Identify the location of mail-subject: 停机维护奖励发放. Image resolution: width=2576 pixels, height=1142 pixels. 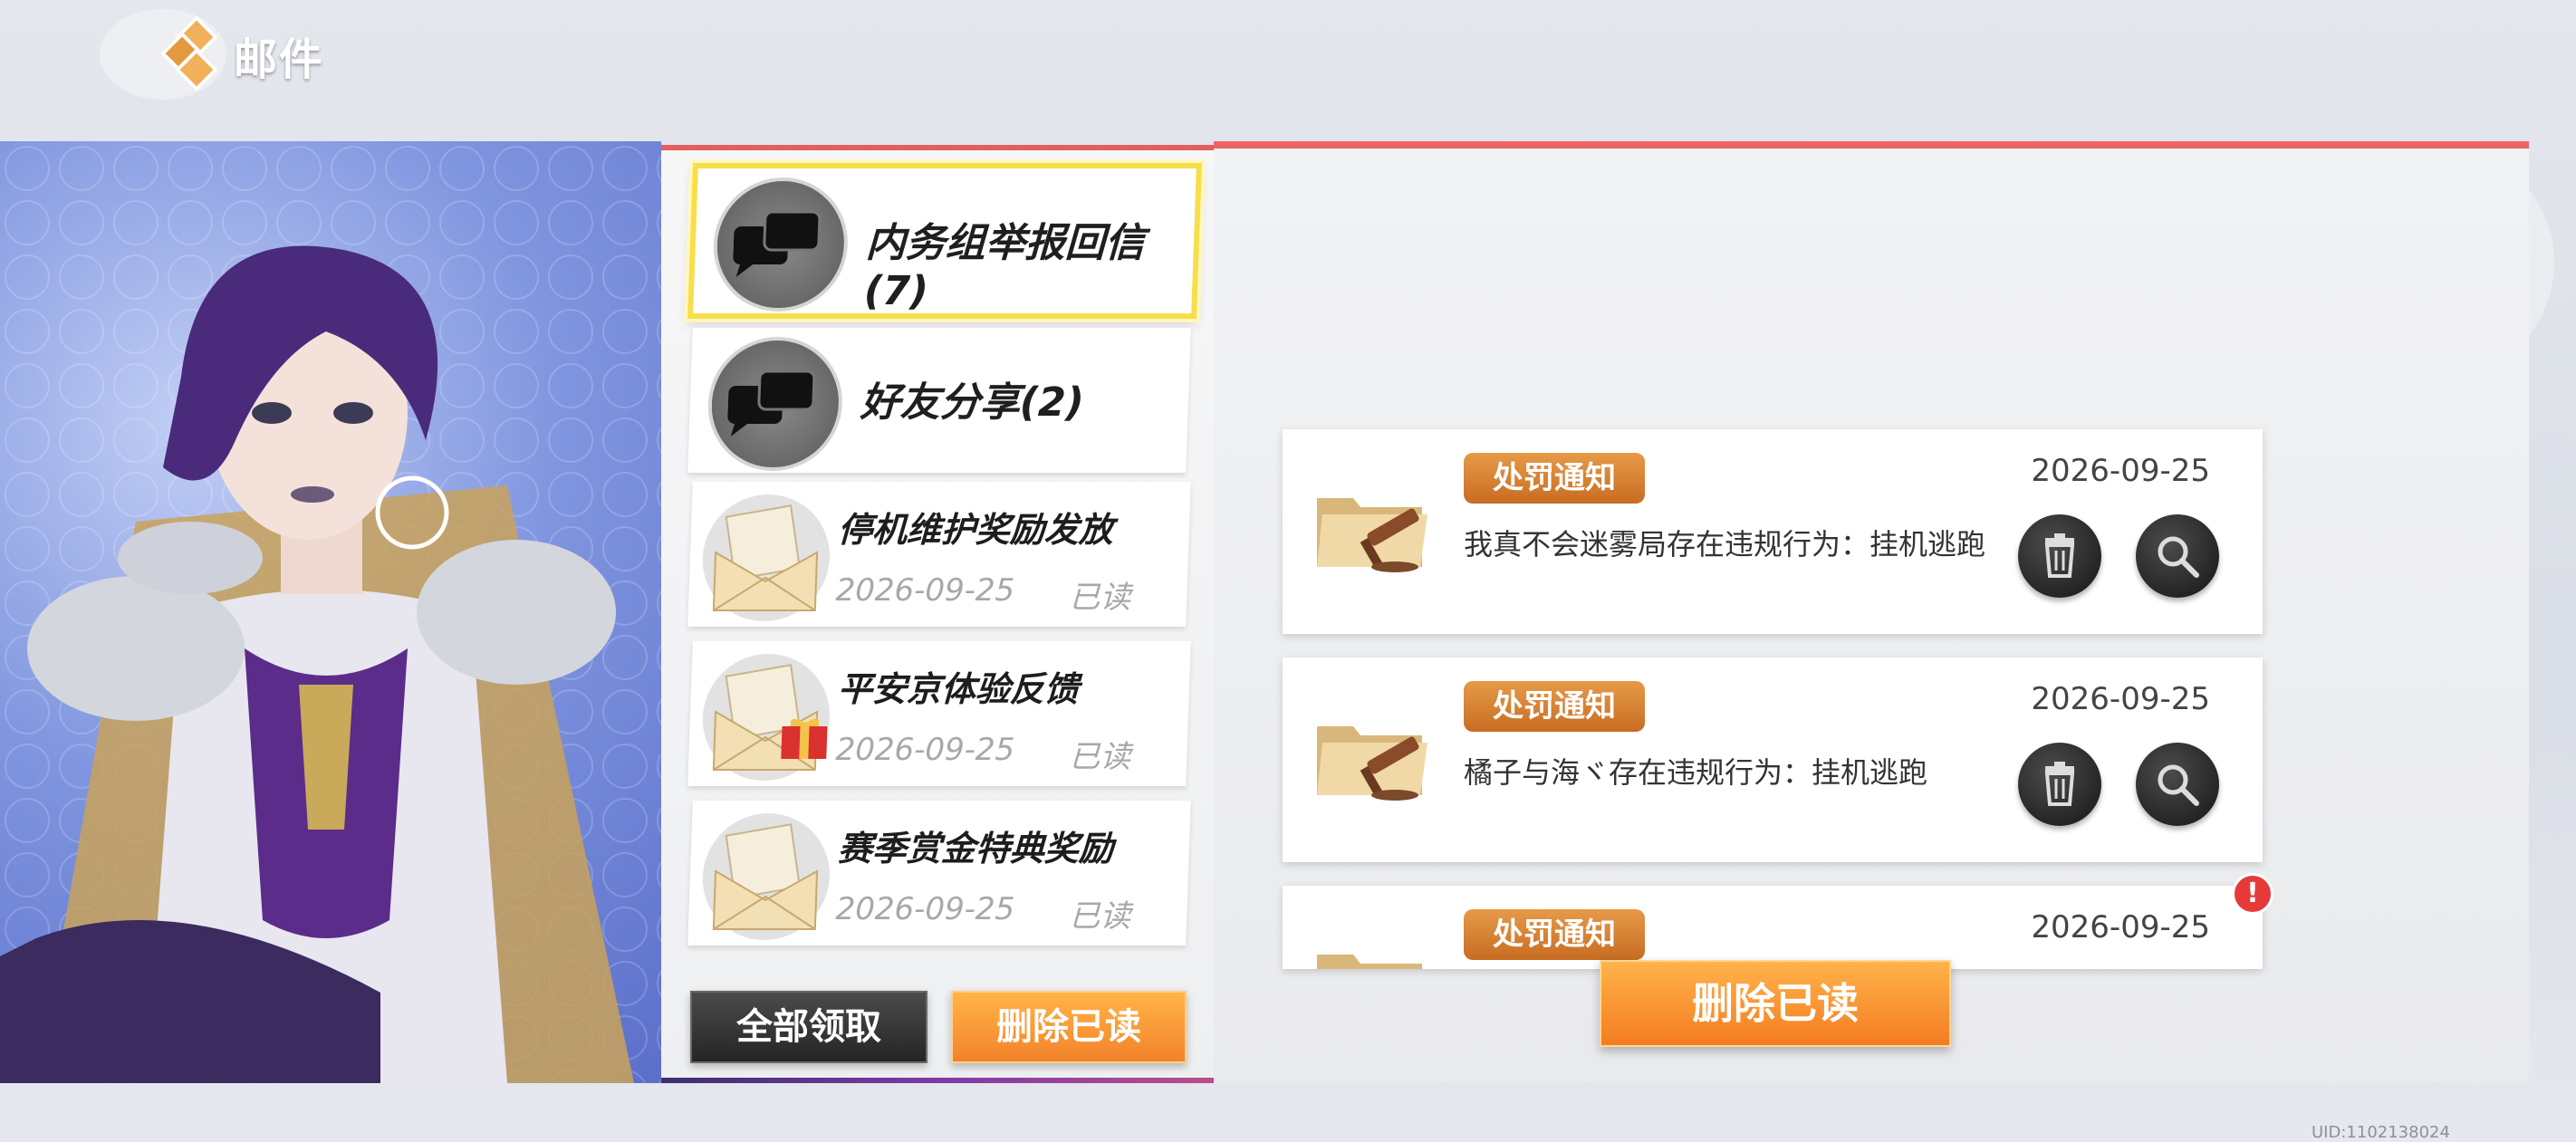
(975, 530).